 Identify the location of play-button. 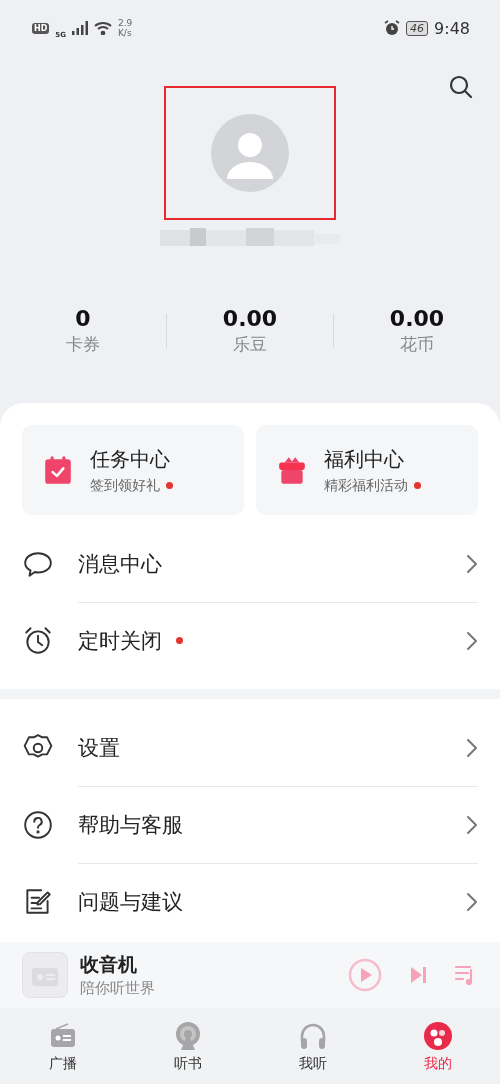
(365, 975).